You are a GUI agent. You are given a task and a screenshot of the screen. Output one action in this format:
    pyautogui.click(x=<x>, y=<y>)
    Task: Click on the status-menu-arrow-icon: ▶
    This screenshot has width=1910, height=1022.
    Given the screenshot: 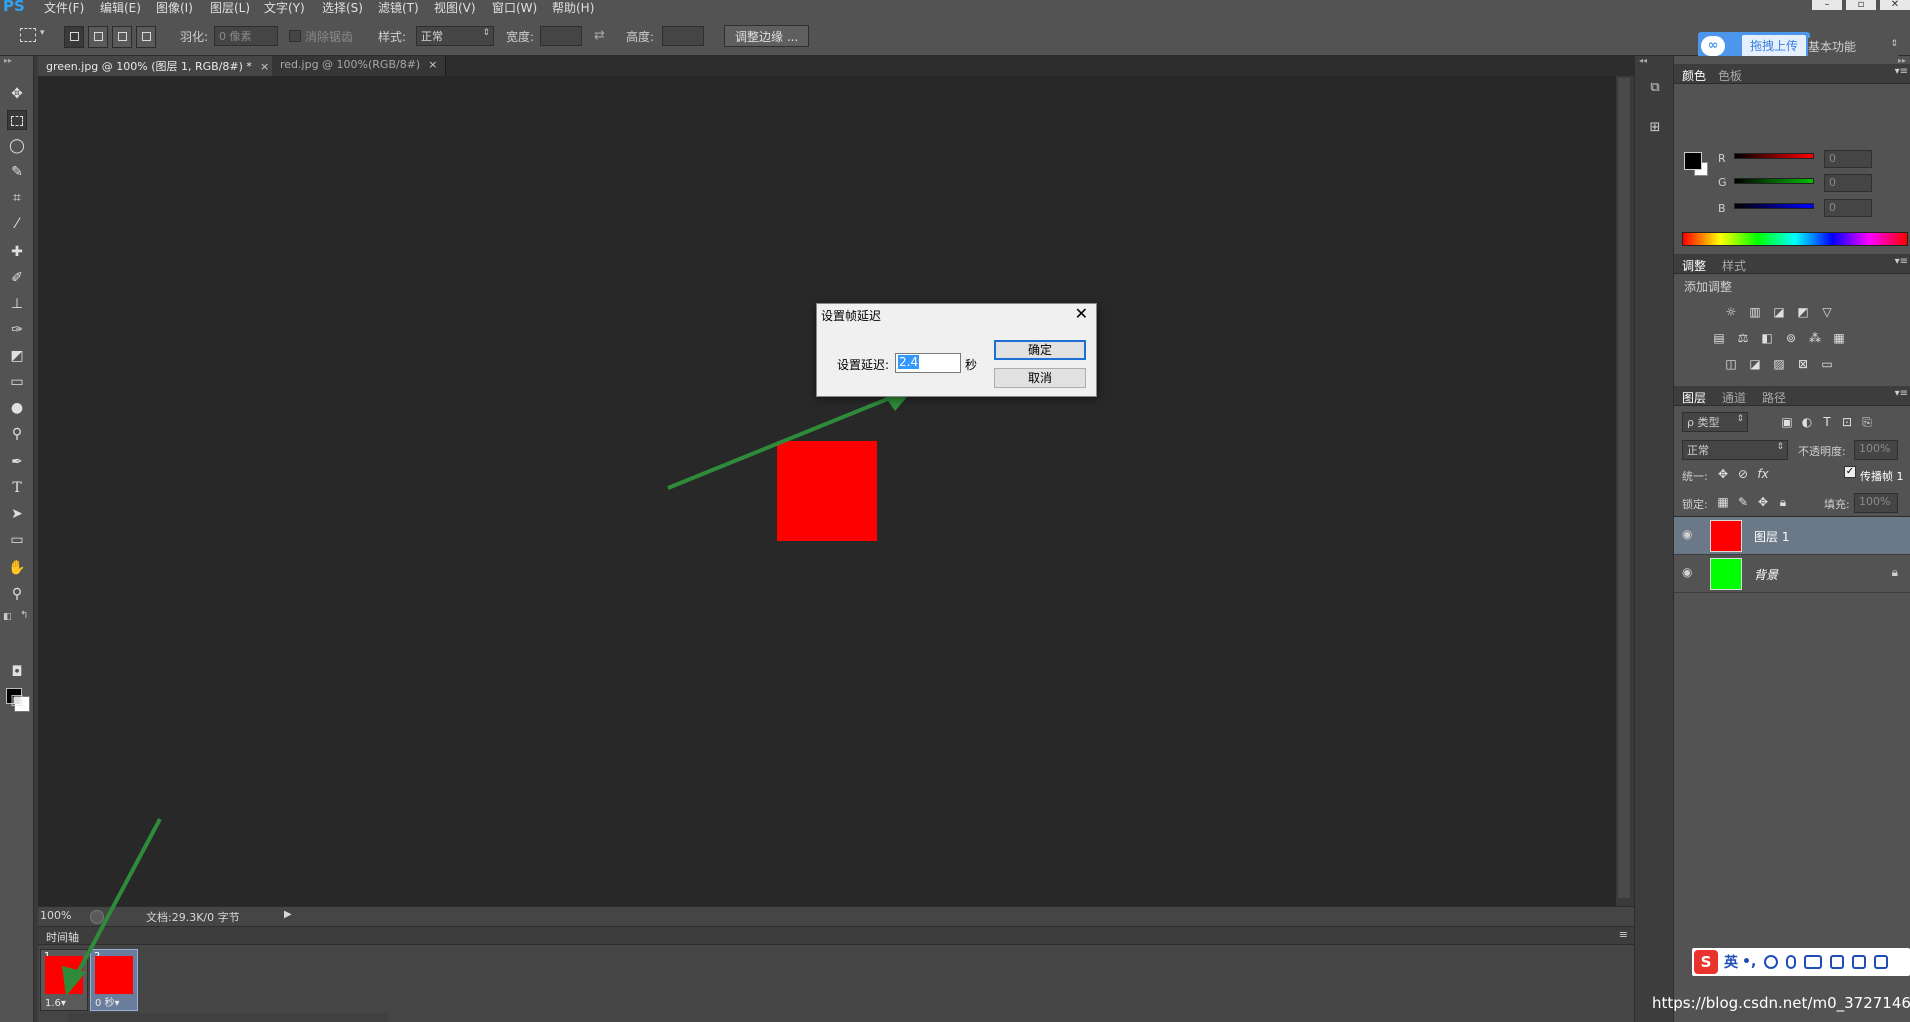 What is the action you would take?
    pyautogui.click(x=288, y=914)
    